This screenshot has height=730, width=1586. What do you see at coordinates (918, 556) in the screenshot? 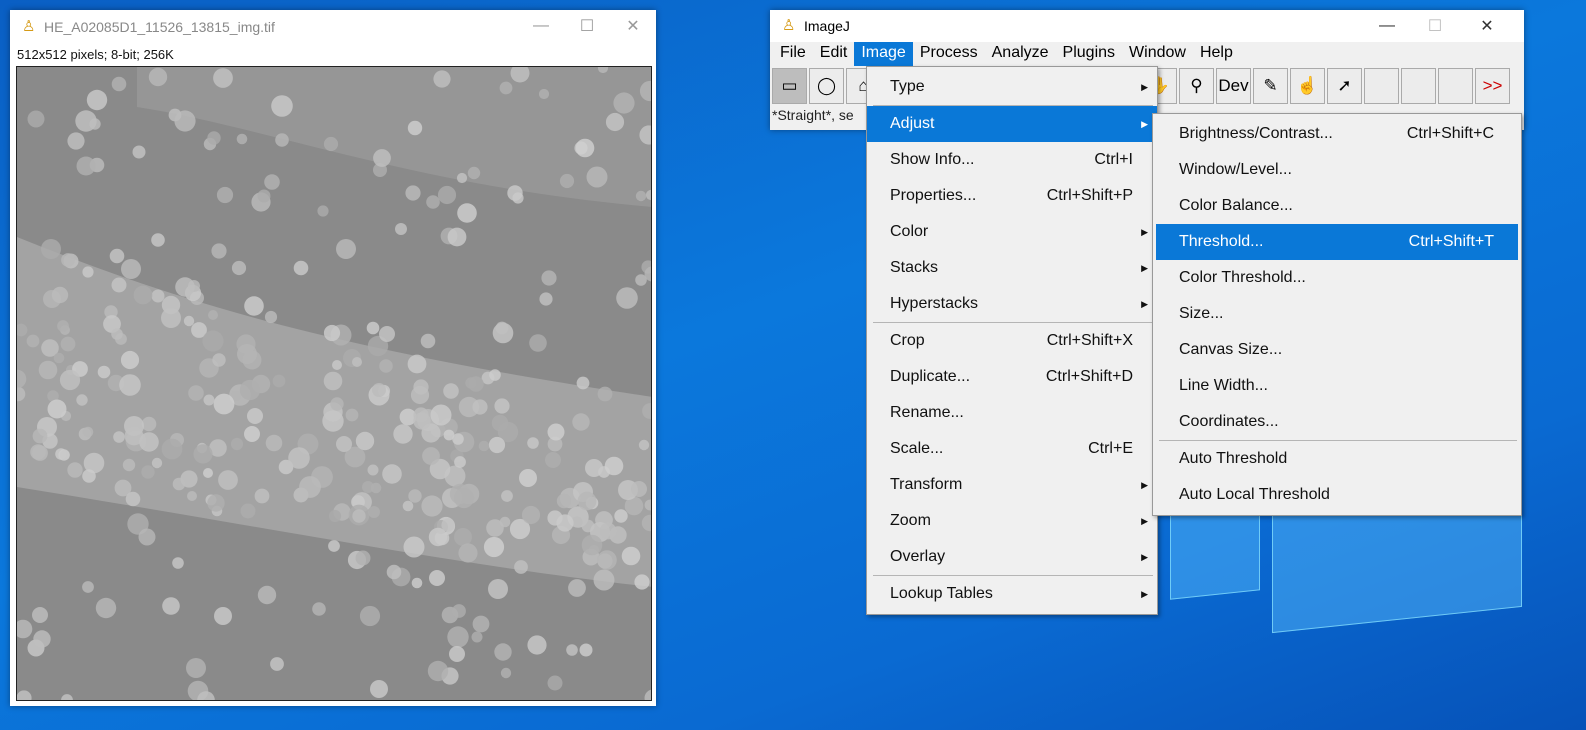
I see `menu-item-label: Overlay` at bounding box center [918, 556].